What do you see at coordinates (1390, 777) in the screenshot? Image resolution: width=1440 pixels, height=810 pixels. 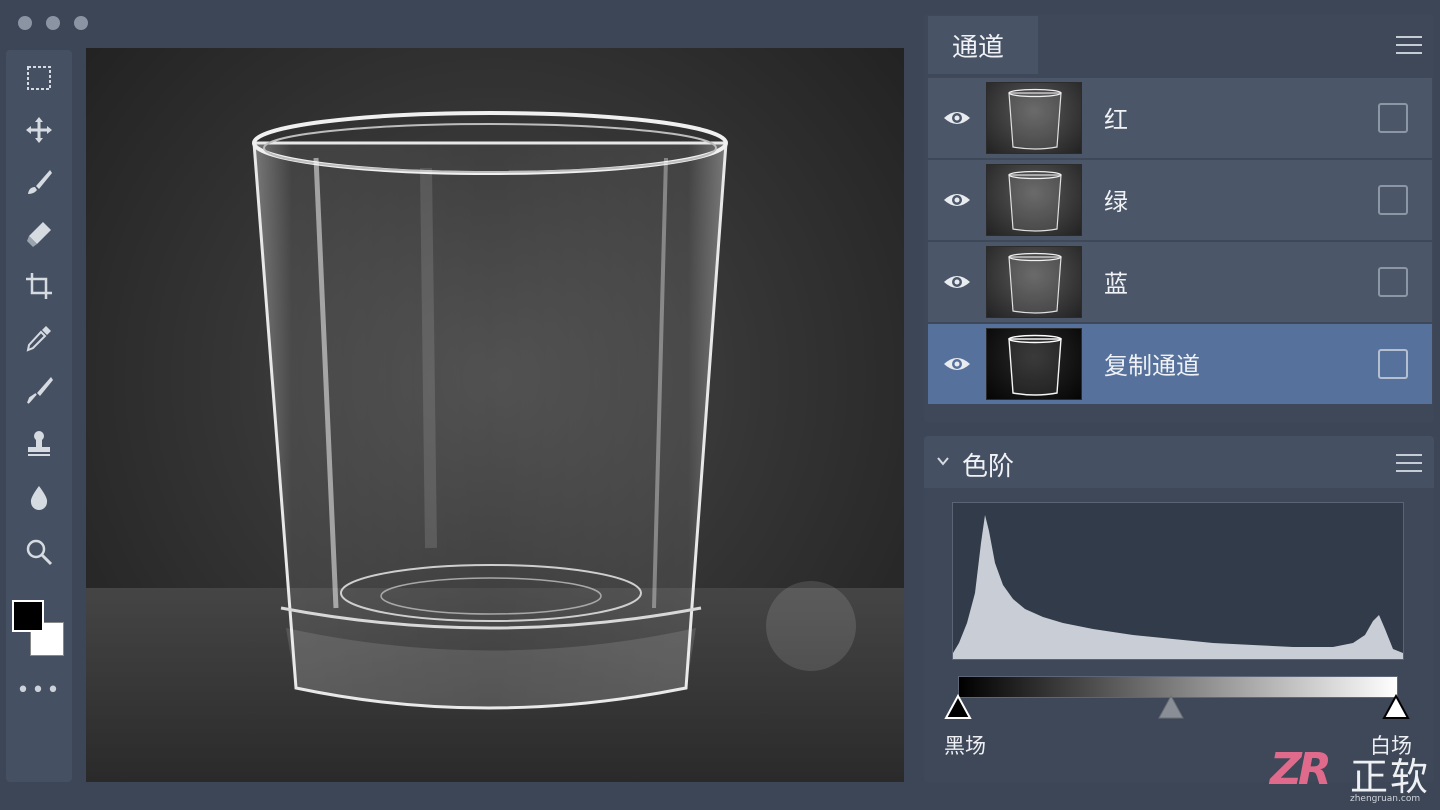 I see `watermark-text: 正软` at bounding box center [1390, 777].